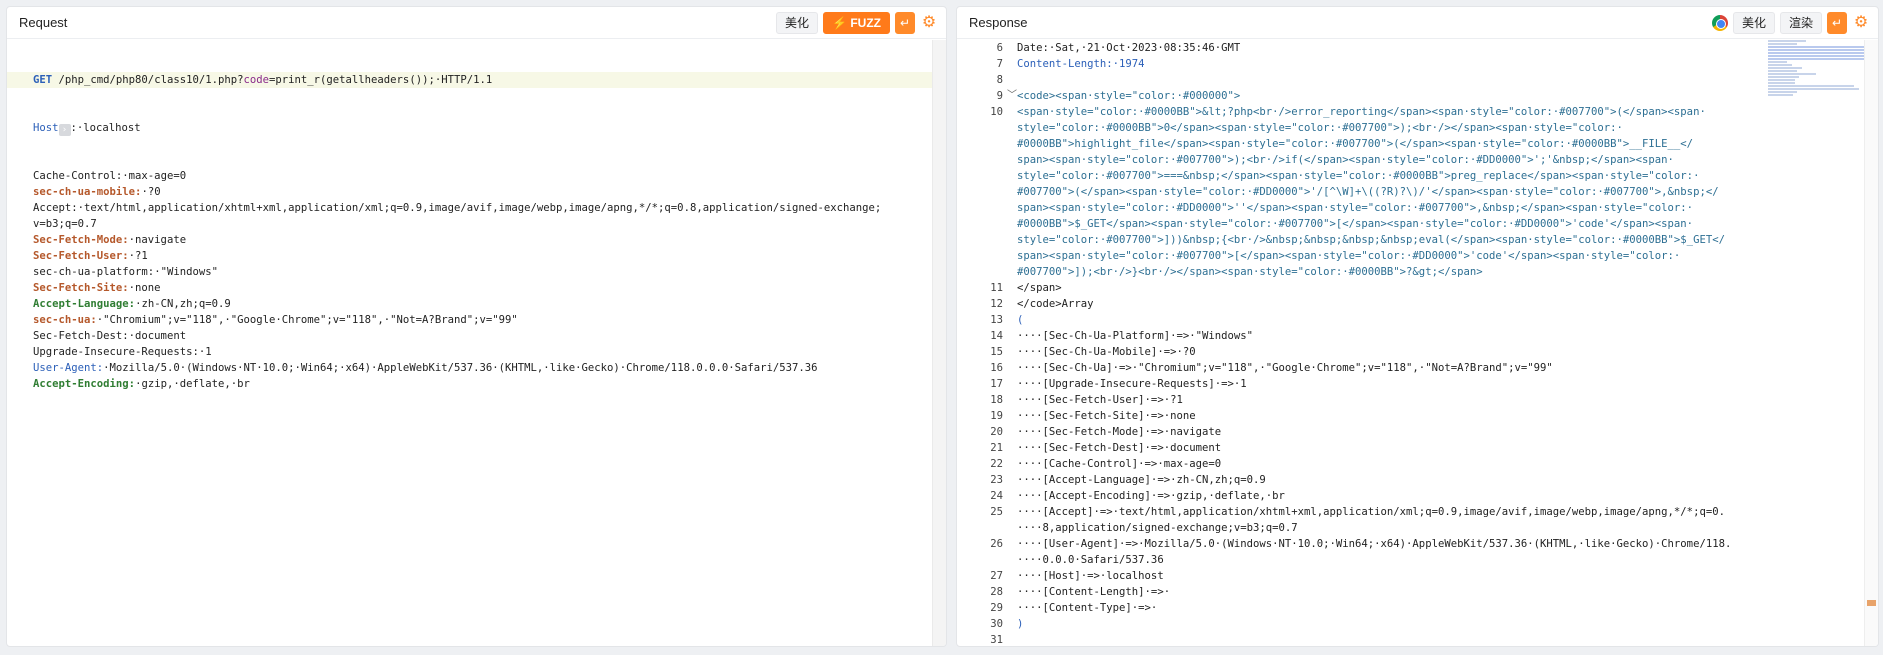  What do you see at coordinates (1362, 64) in the screenshot?
I see `response-line: 7 Content-Length:·1974` at bounding box center [1362, 64].